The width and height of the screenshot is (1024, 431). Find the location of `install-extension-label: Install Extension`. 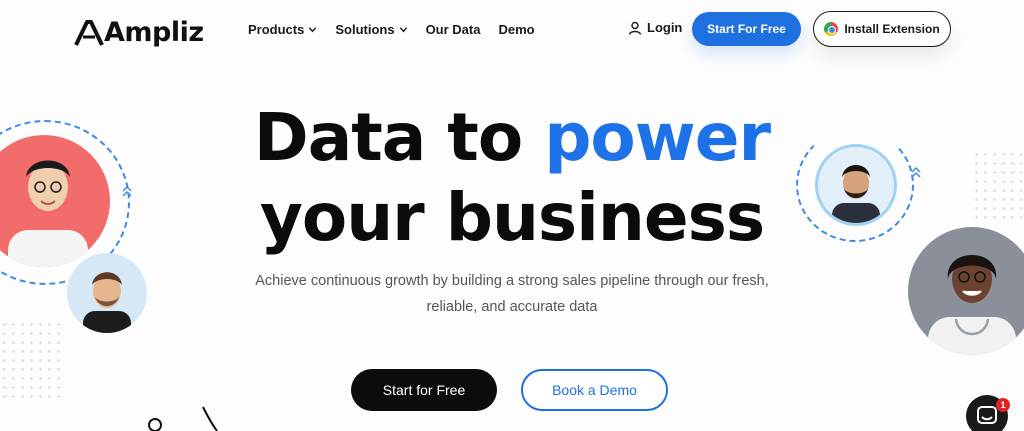

install-extension-label: Install Extension is located at coordinates (892, 29).